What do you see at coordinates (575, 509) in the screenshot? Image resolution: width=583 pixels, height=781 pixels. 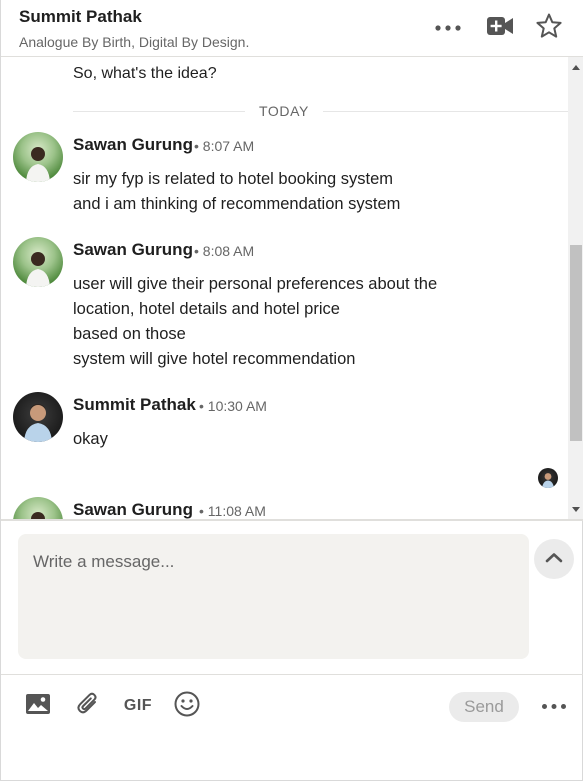 I see `scroll-down-arrow-icon` at bounding box center [575, 509].